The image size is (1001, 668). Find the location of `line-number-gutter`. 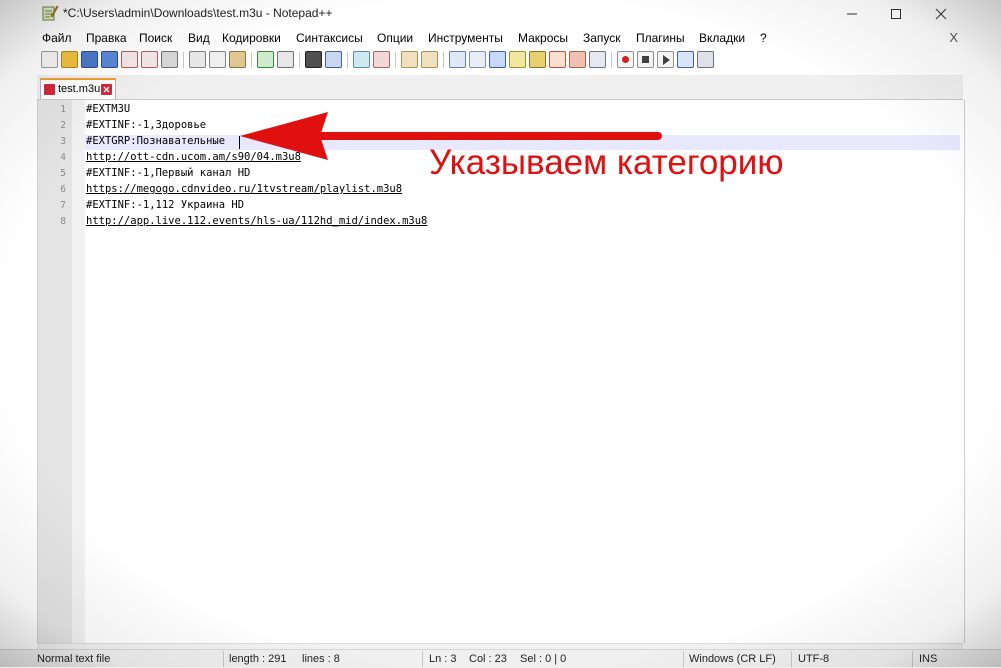

line-number-gutter is located at coordinates (55, 371).